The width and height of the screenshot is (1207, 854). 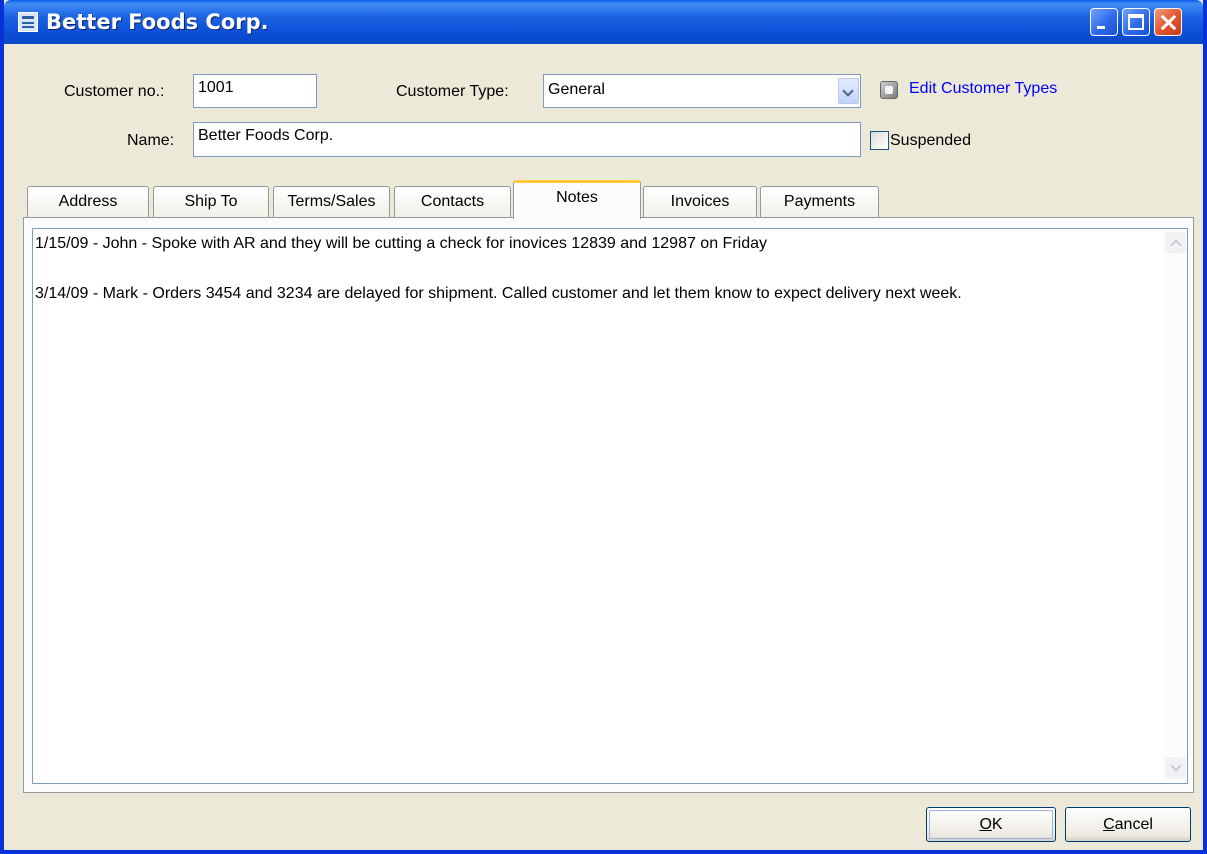 I want to click on tab-notes: Notes, so click(x=577, y=199).